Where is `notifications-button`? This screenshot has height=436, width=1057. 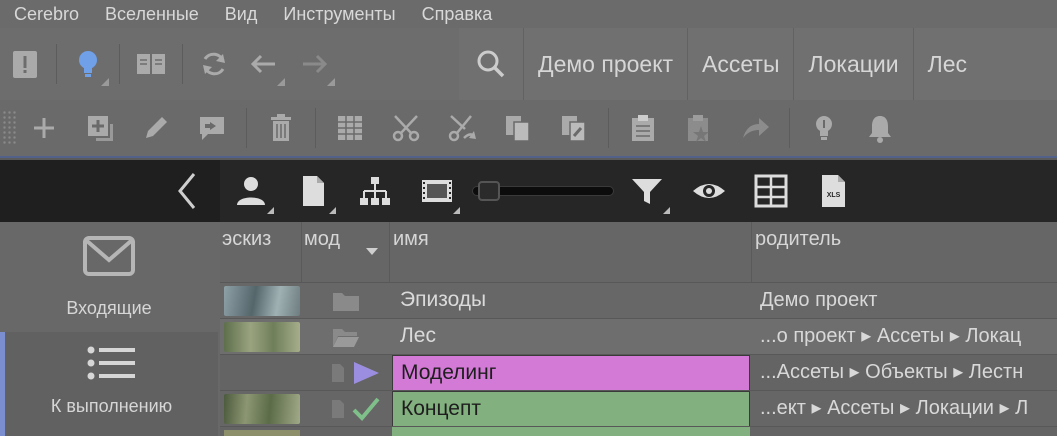
notifications-button is located at coordinates (880, 128).